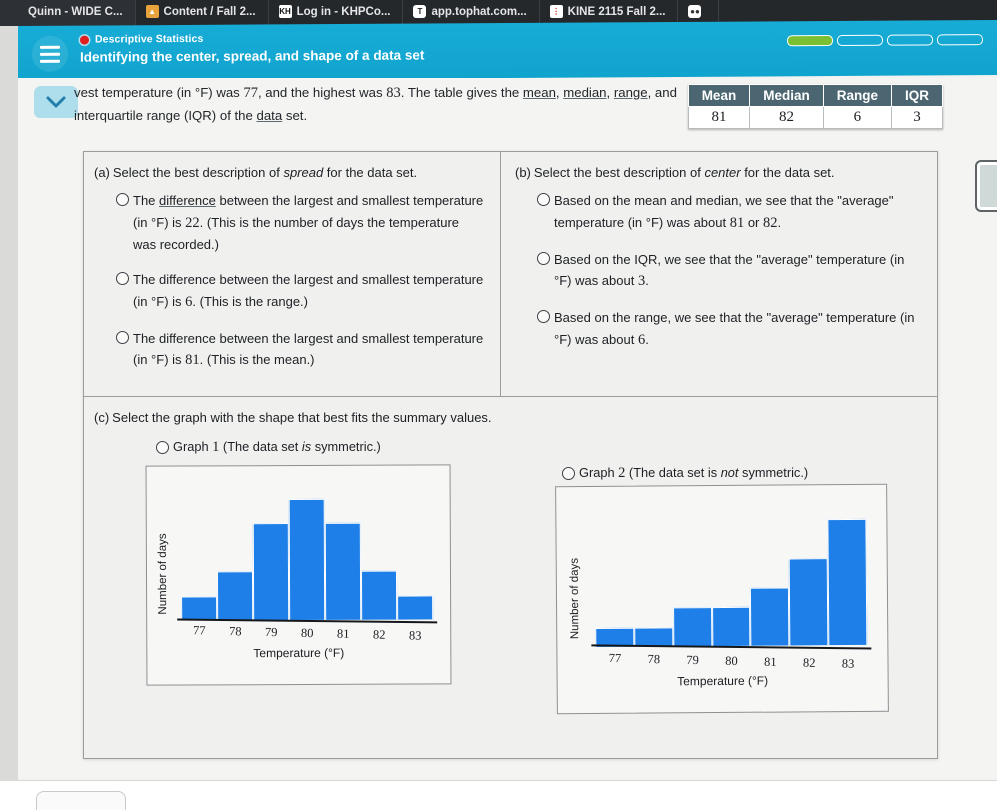 The image size is (997, 810). Describe the element at coordinates (815, 117) in the screenshot. I see `table-row: 81 82 6 3` at that location.